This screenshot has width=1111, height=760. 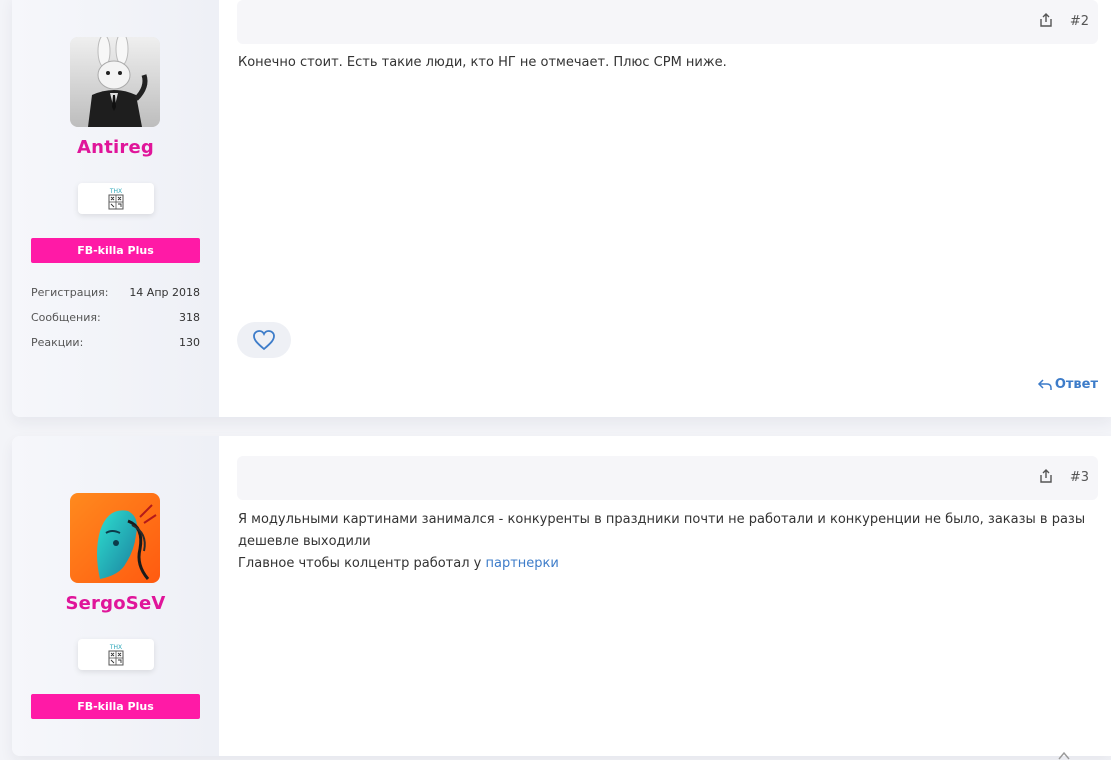 I want to click on heart-icon, so click(x=264, y=340).